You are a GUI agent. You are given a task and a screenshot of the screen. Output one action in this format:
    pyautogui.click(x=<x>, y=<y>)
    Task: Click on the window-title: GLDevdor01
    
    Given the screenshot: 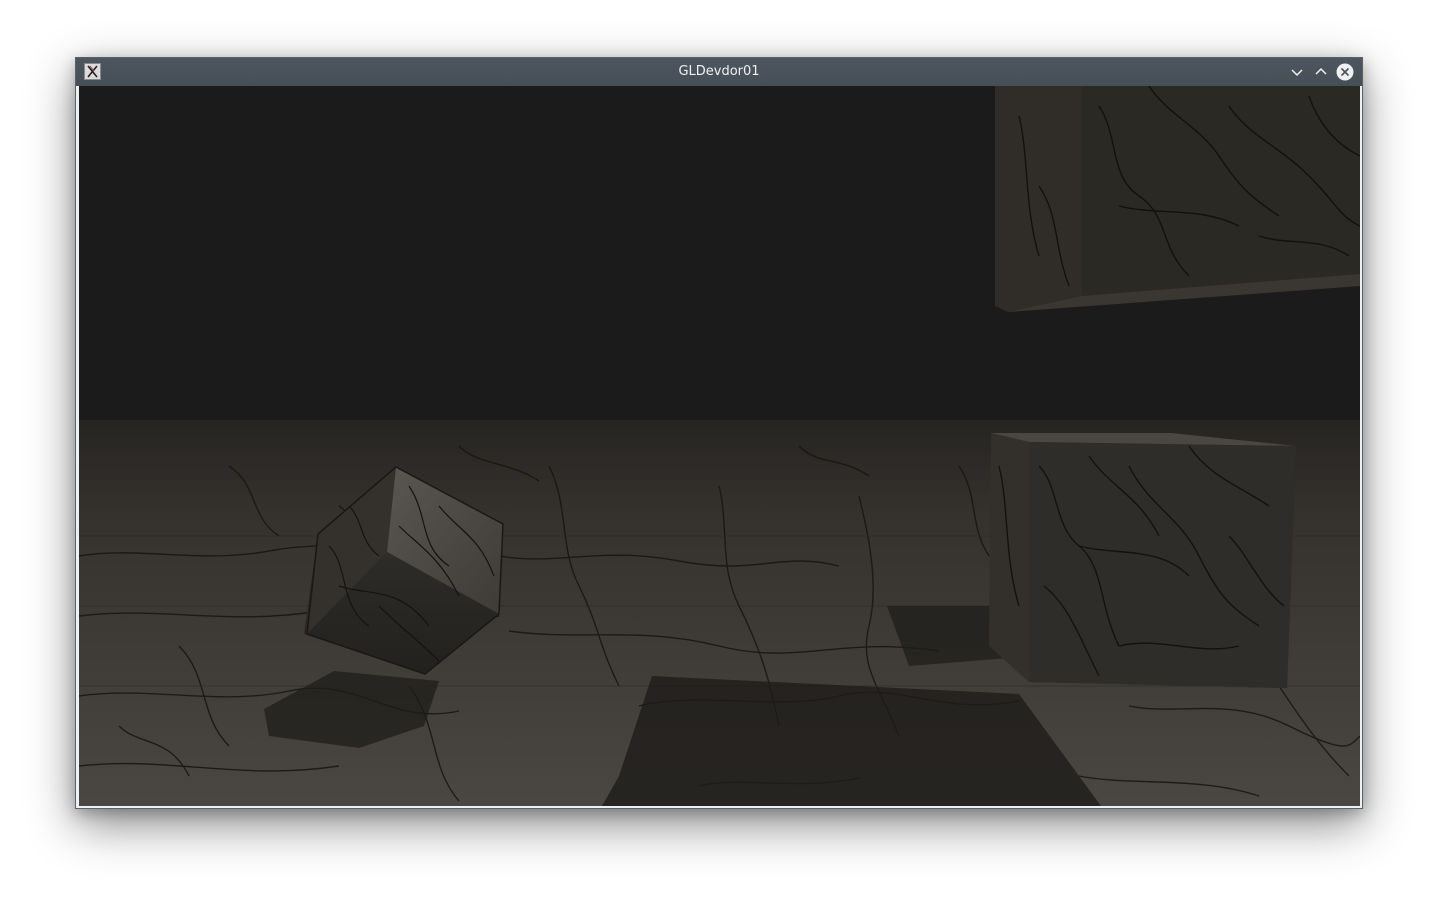 What is the action you would take?
    pyautogui.click(x=719, y=71)
    